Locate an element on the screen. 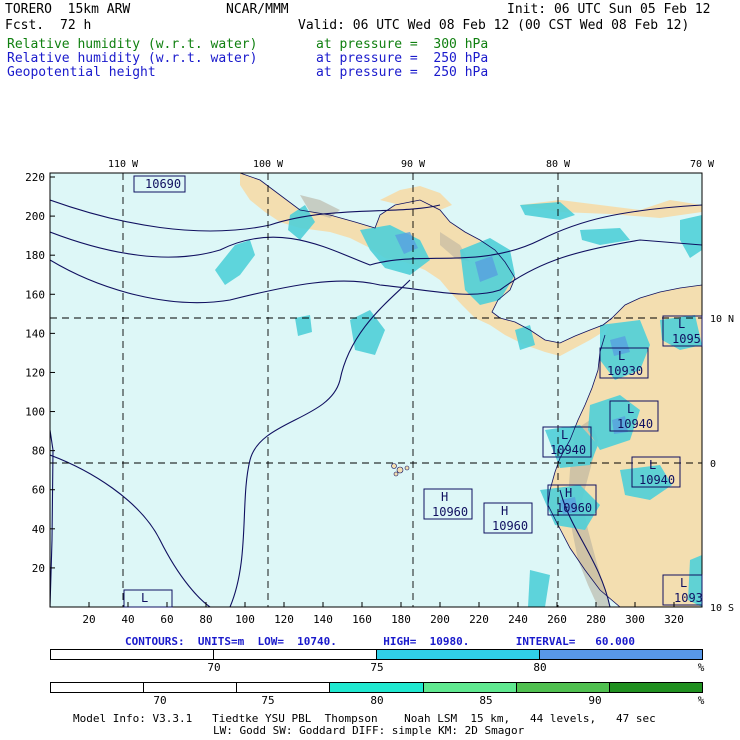 The height and width of the screenshot is (740, 740). y-tick-label: 60 is located at coordinates (38, 490).